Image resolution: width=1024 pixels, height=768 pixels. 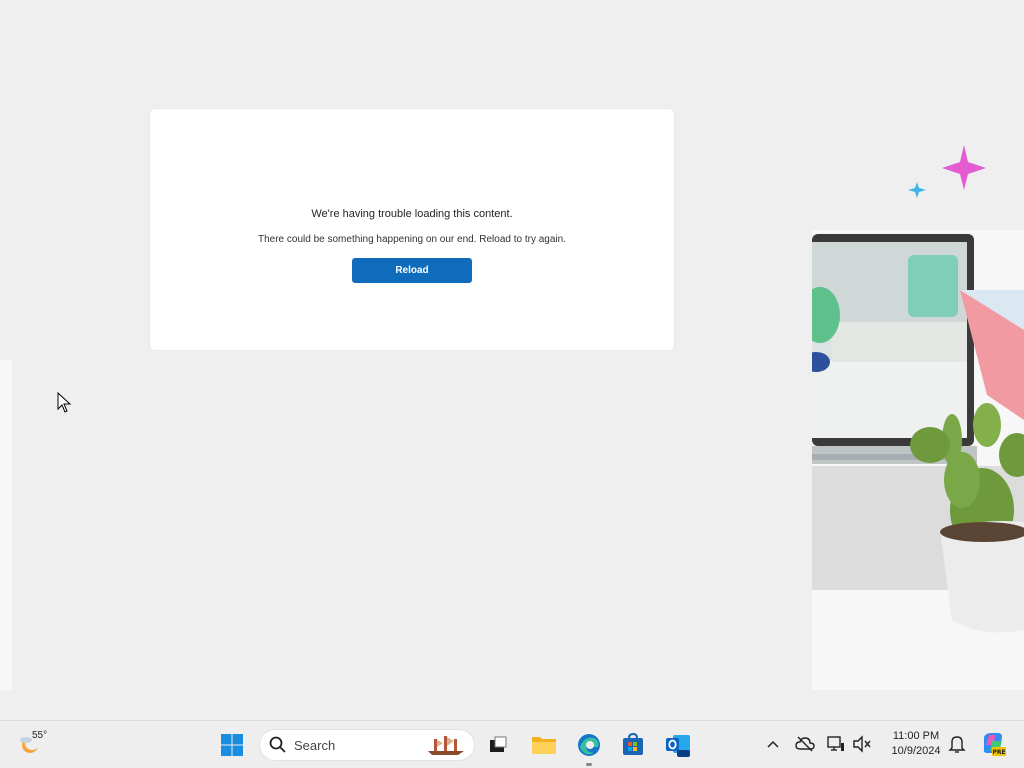 What do you see at coordinates (589, 764) in the screenshot?
I see `active-app-indicator` at bounding box center [589, 764].